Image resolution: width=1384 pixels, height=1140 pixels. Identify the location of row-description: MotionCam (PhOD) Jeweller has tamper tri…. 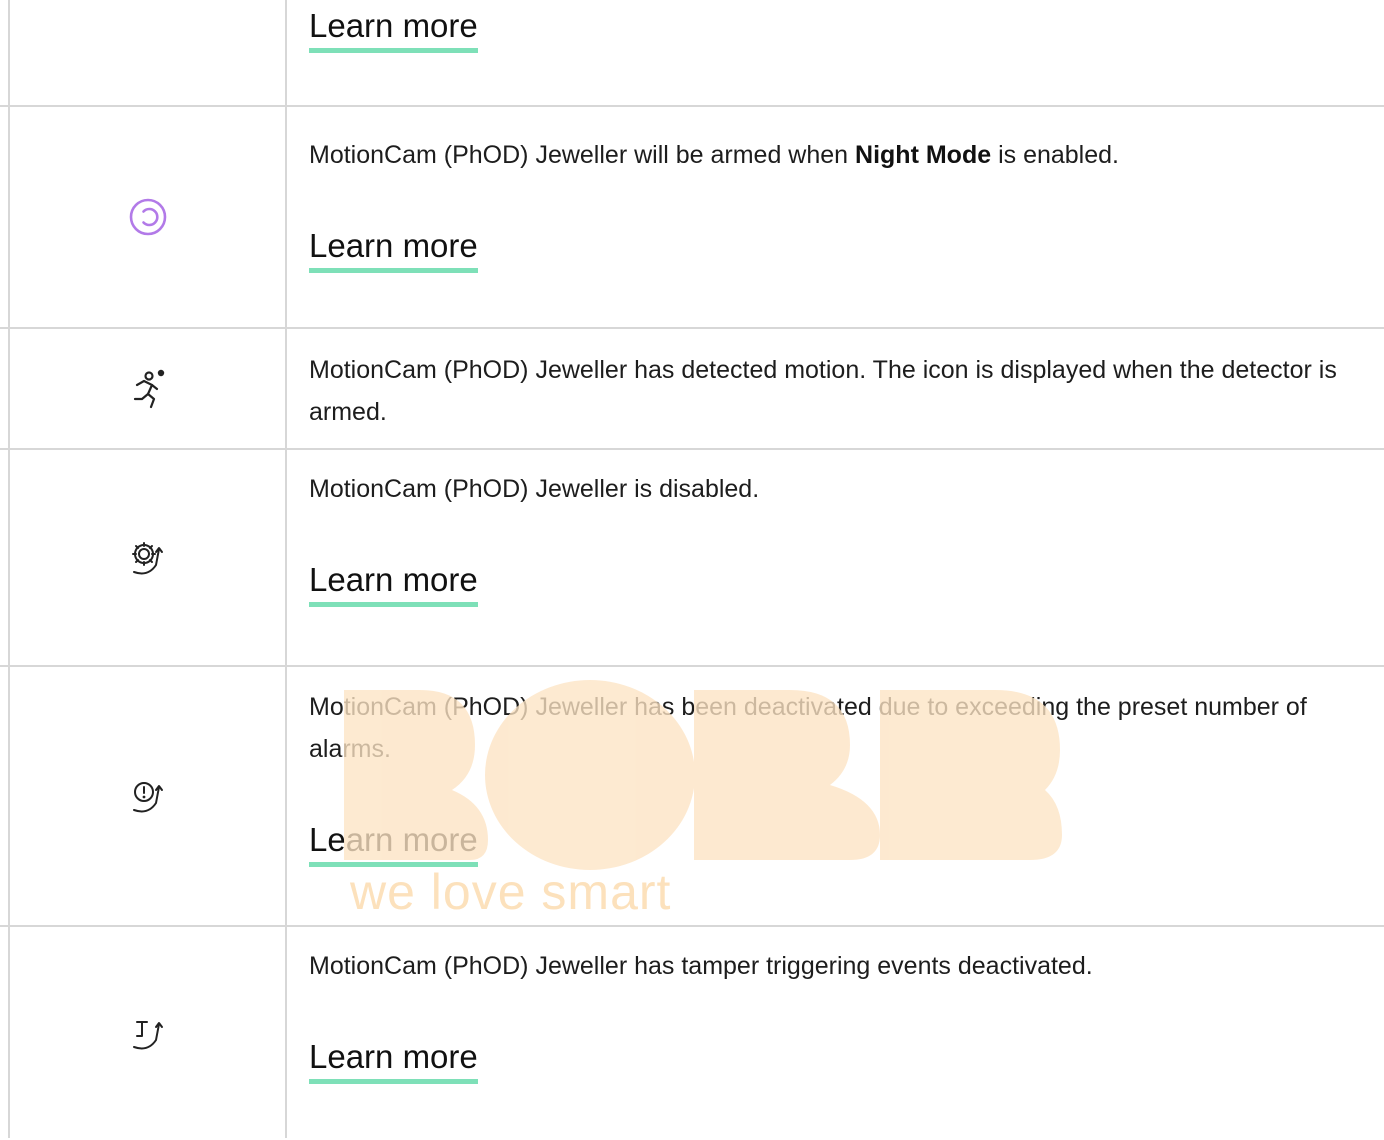
(701, 966).